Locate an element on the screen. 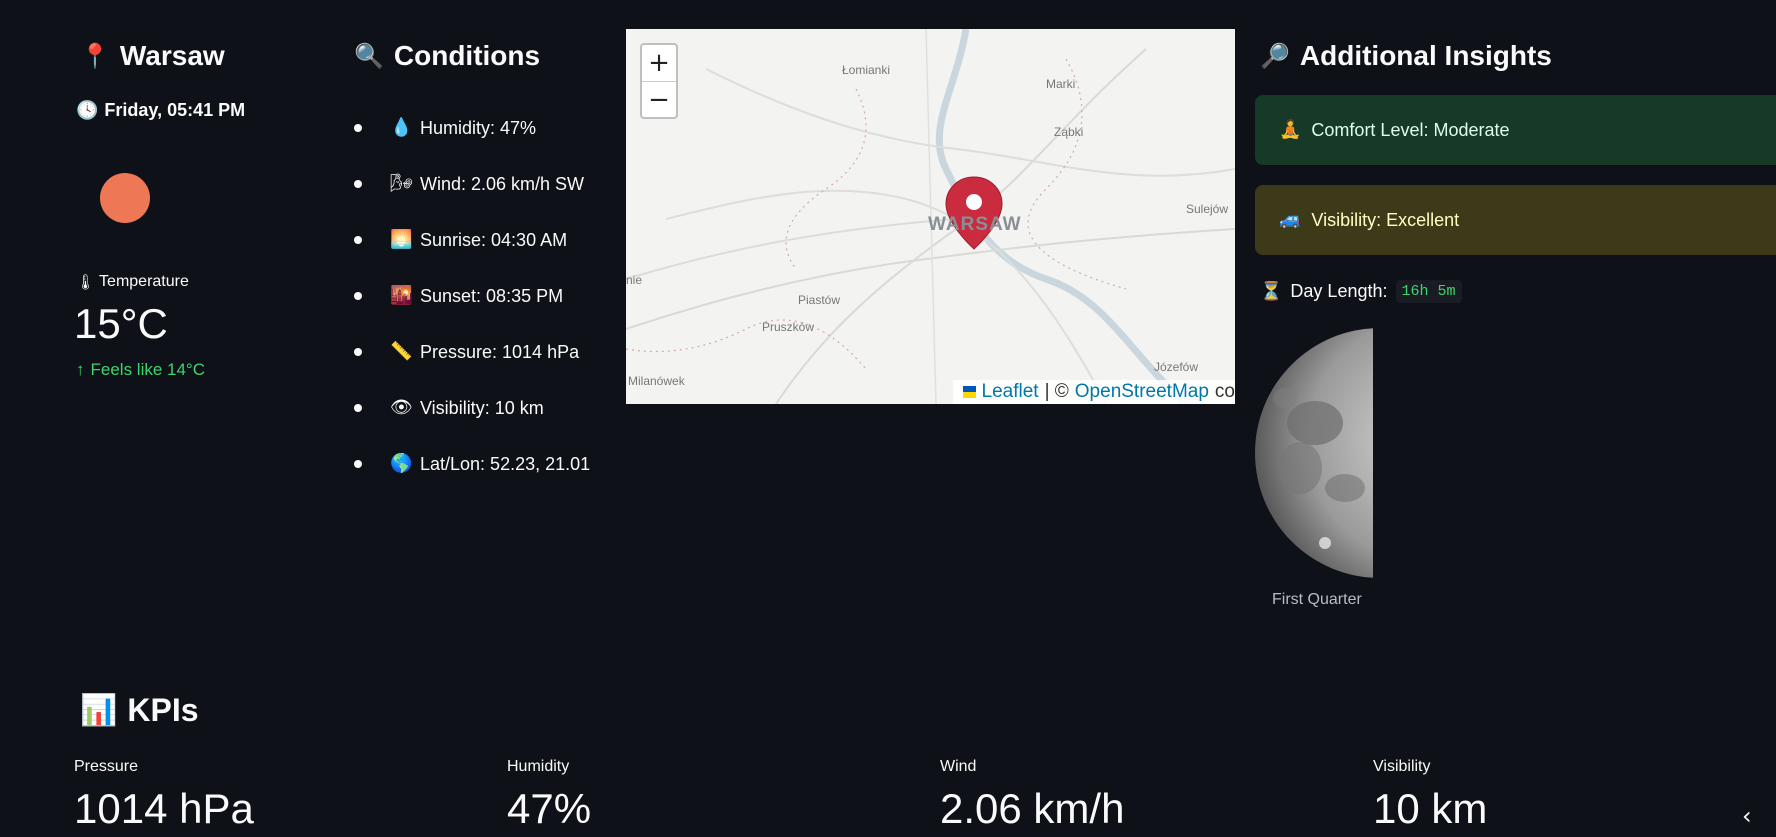 The height and width of the screenshot is (837, 1776). zoom-out-button: − is located at coordinates (659, 100).